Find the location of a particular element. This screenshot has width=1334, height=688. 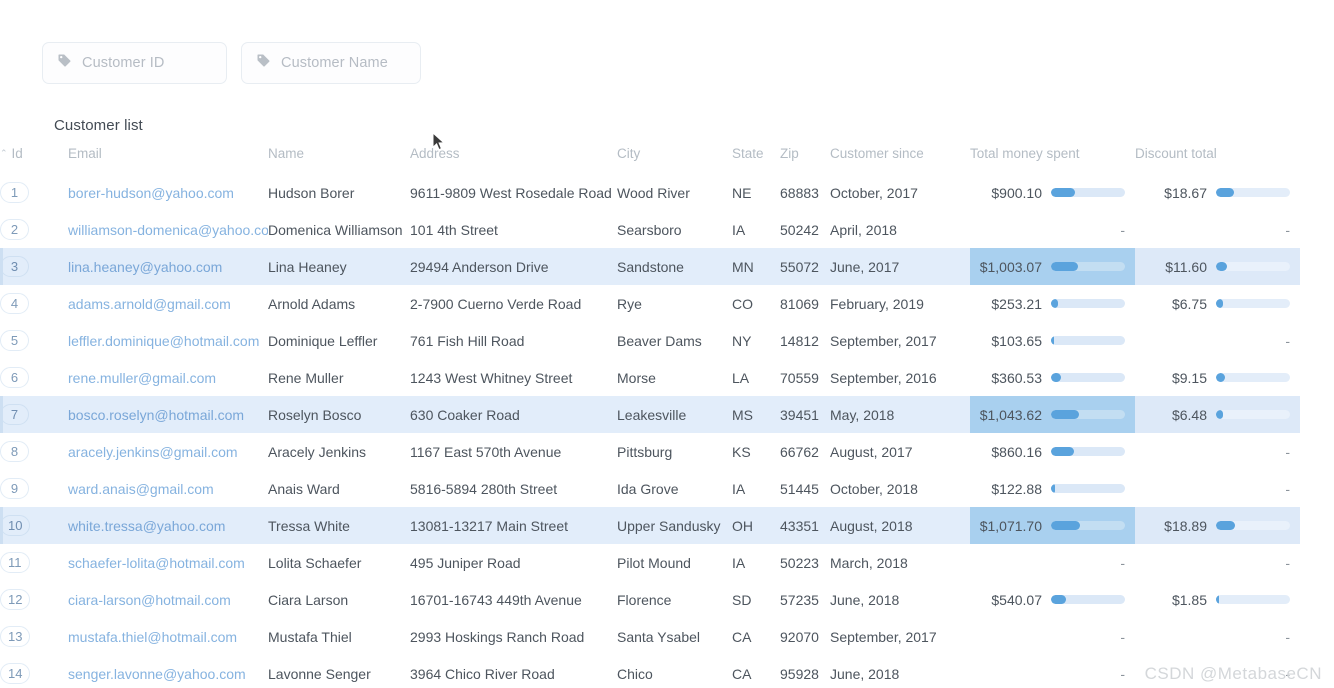

cell-customer-since: September, 2016 is located at coordinates (883, 377).